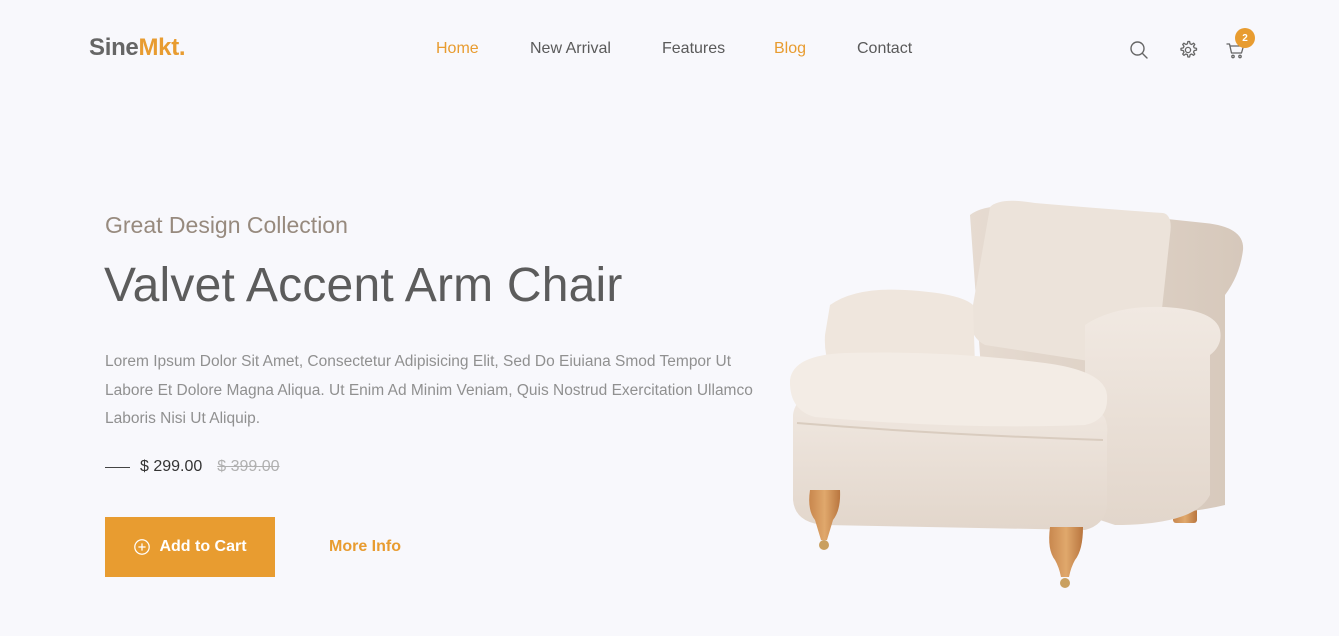 The height and width of the screenshot is (636, 1339). Describe the element at coordinates (142, 547) in the screenshot. I see `plus-circle-icon` at that location.